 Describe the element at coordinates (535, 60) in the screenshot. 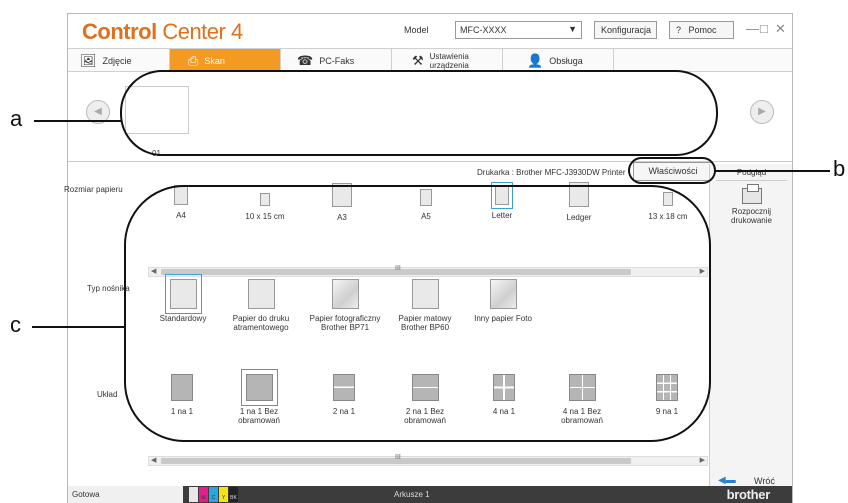

I see `support-icon: 👤` at that location.